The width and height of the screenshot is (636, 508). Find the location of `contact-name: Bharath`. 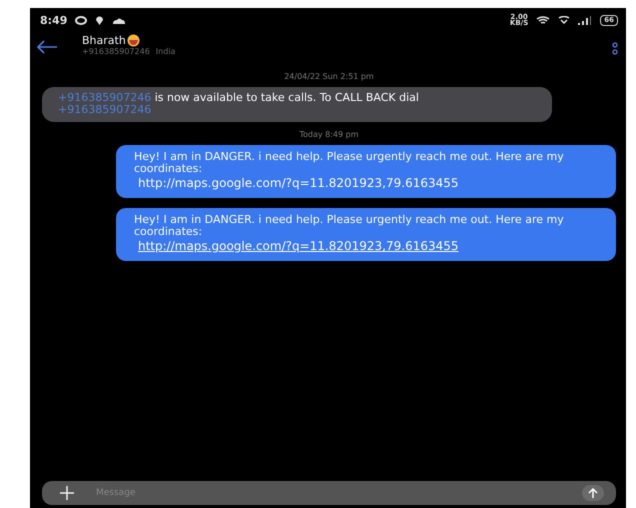

contact-name: Bharath is located at coordinates (104, 40).